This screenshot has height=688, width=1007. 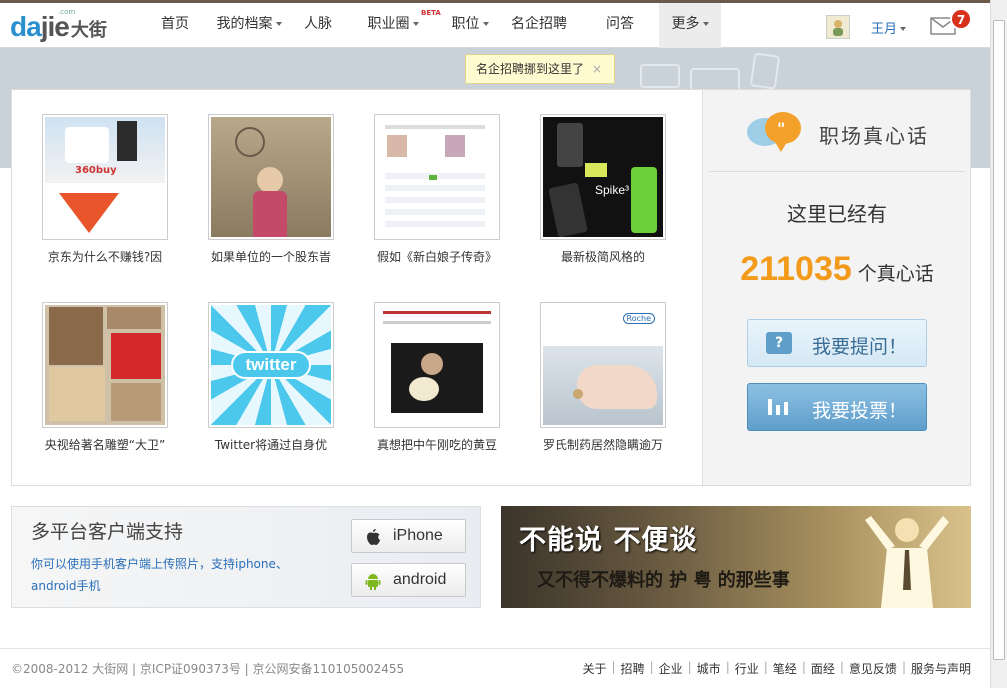 I want to click on heart-count: 211035 个真心话, so click(x=837, y=269).